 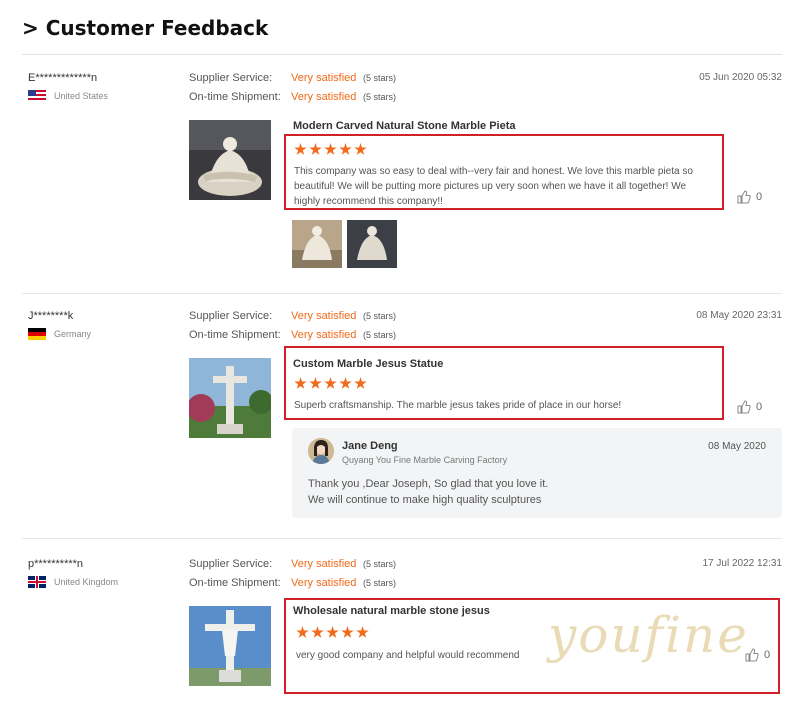 What do you see at coordinates (37, 96) in the screenshot?
I see `us-flag-icon` at bounding box center [37, 96].